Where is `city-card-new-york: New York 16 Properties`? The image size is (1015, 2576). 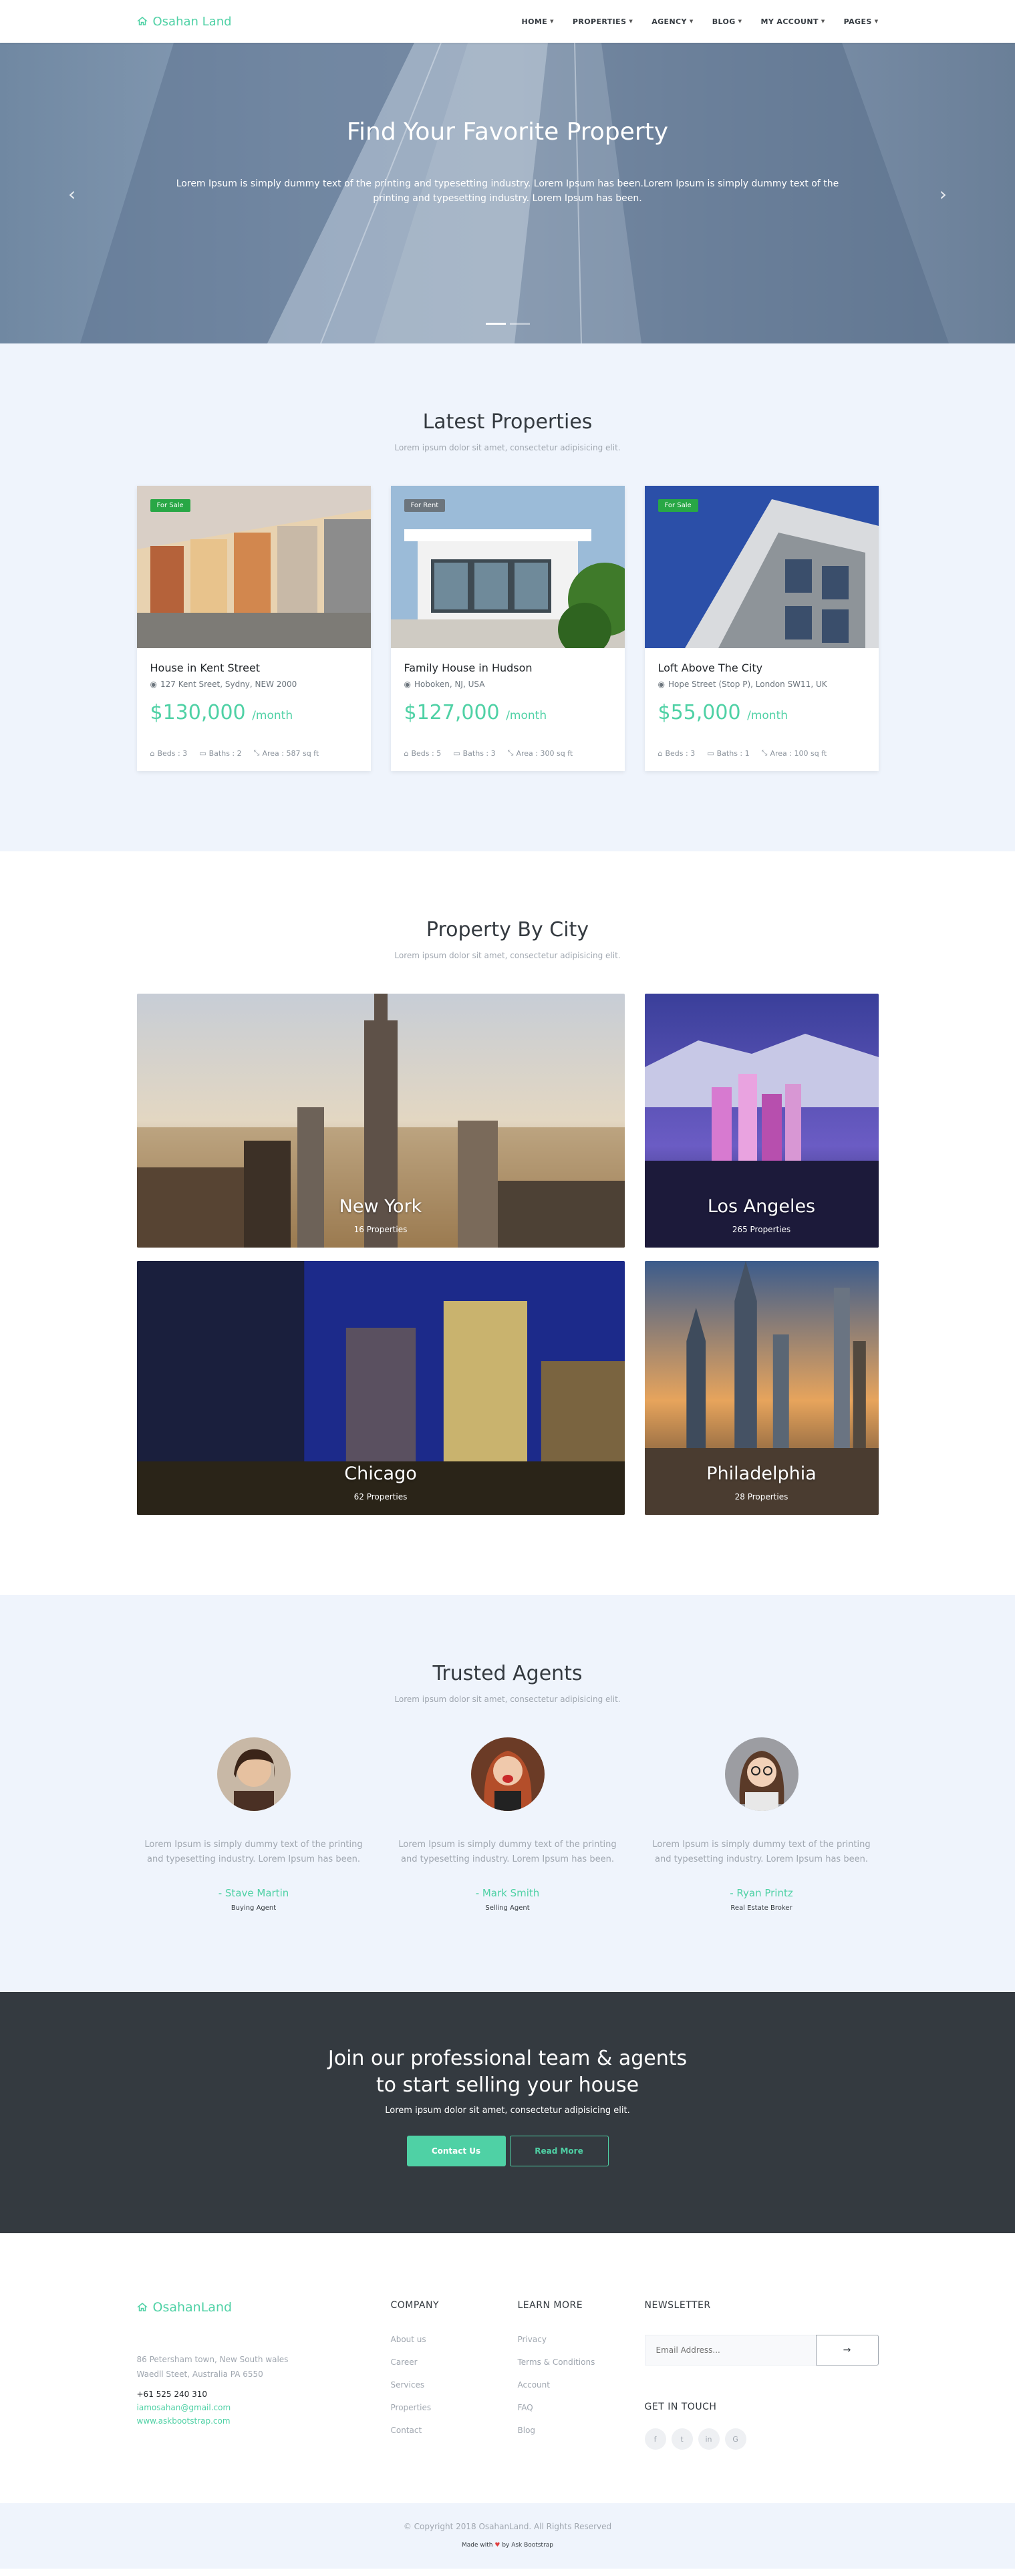 city-card-new-york: New York 16 Properties is located at coordinates (380, 1121).